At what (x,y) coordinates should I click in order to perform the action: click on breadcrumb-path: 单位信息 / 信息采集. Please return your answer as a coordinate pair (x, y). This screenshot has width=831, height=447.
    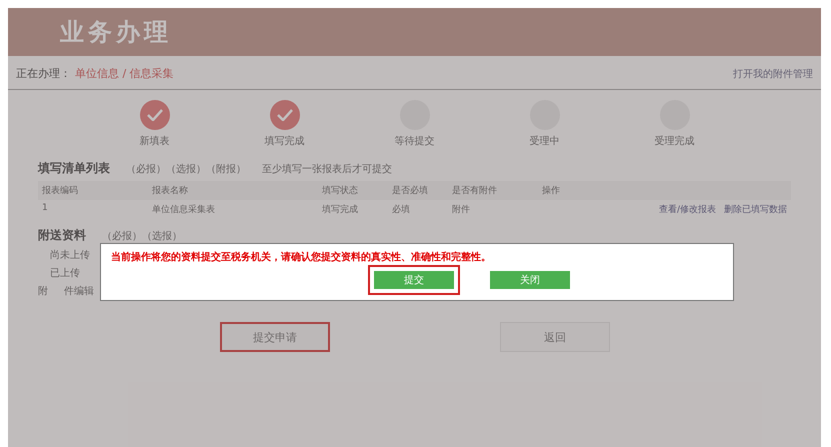
    Looking at the image, I should click on (124, 73).